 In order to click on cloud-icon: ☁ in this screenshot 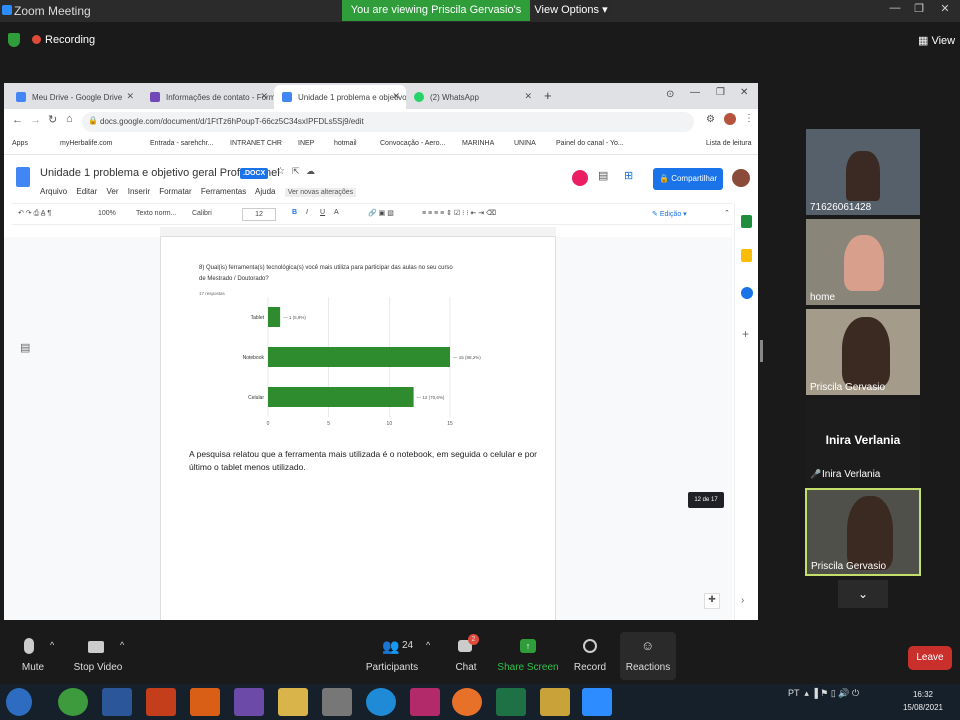, I will do `click(310, 171)`.